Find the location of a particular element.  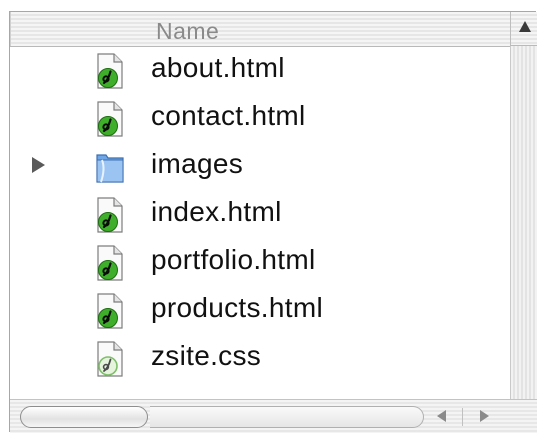

list-item: zsite.css is located at coordinates (260, 358).